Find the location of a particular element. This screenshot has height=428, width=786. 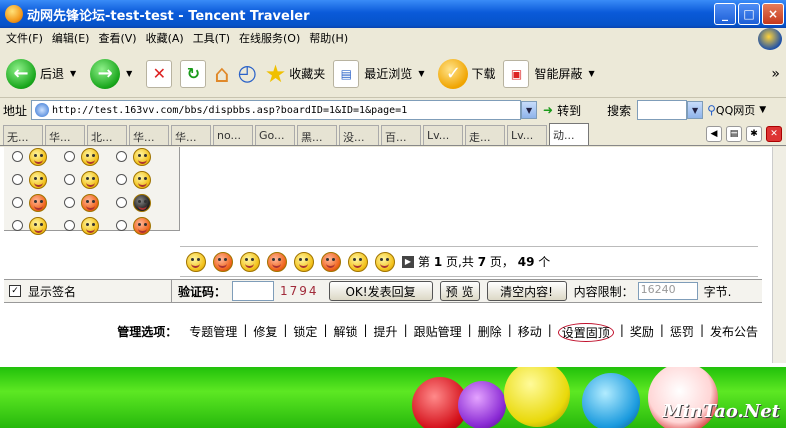

home-icon: ⌂ is located at coordinates (221, 74).